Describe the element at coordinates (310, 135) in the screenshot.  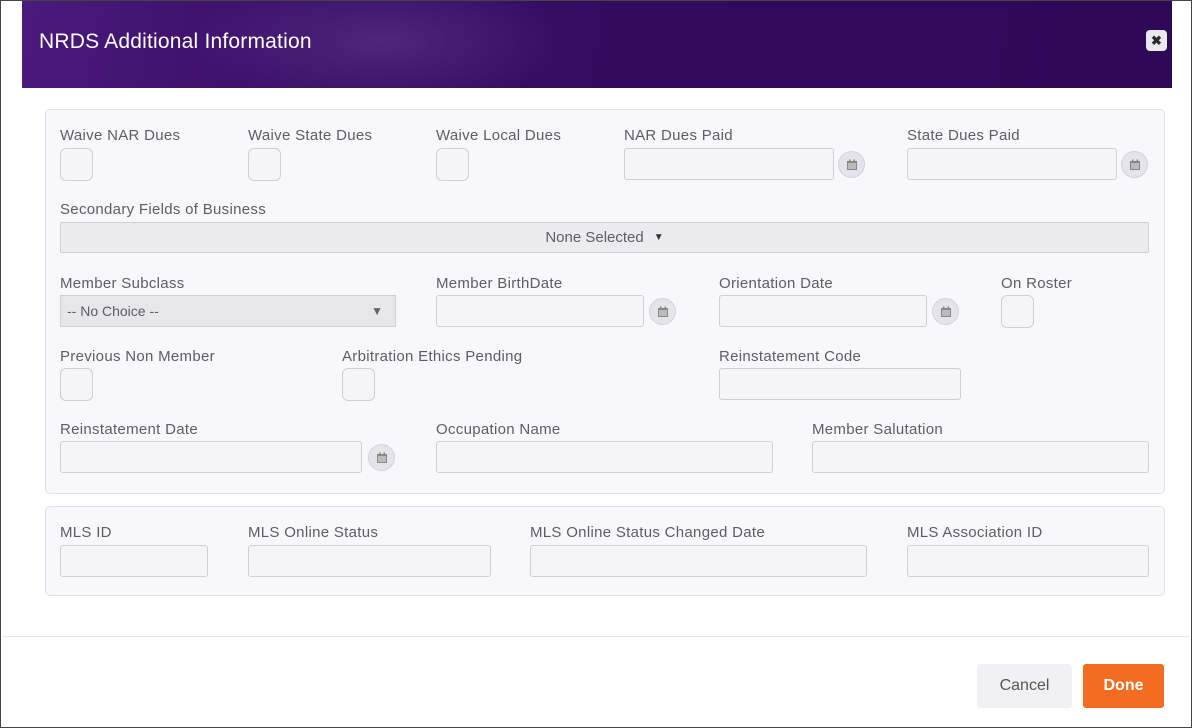
I see `waive-state-dues-label: Waive State Dues` at that location.